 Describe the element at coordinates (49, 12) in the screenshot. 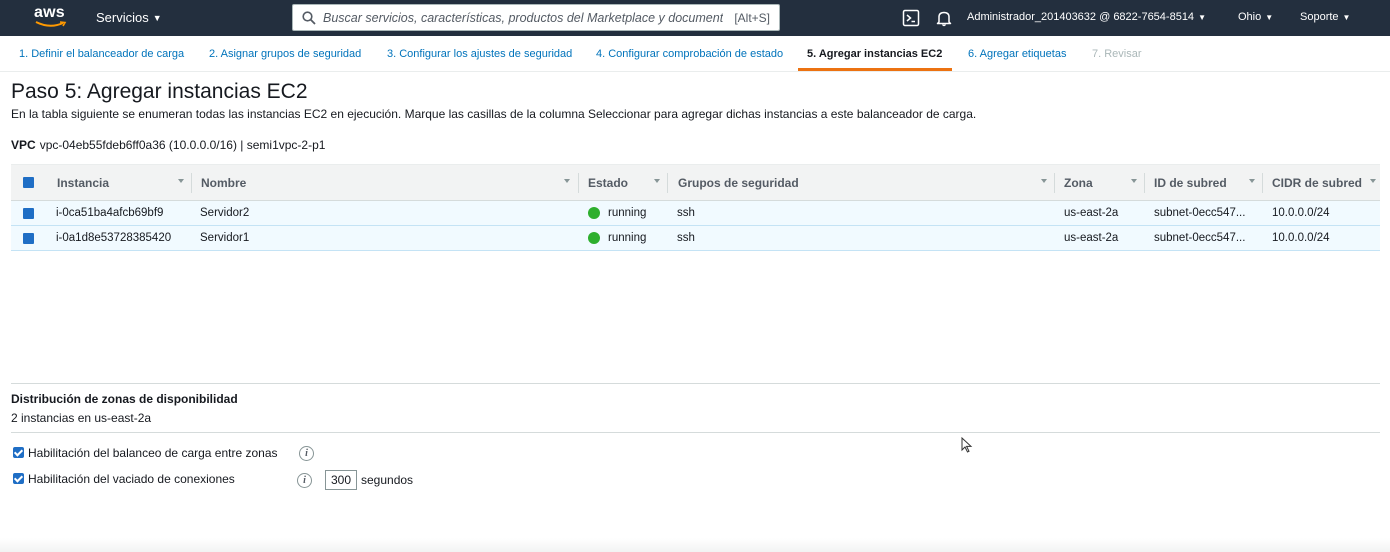

I see `aws-logo-text: aws` at that location.